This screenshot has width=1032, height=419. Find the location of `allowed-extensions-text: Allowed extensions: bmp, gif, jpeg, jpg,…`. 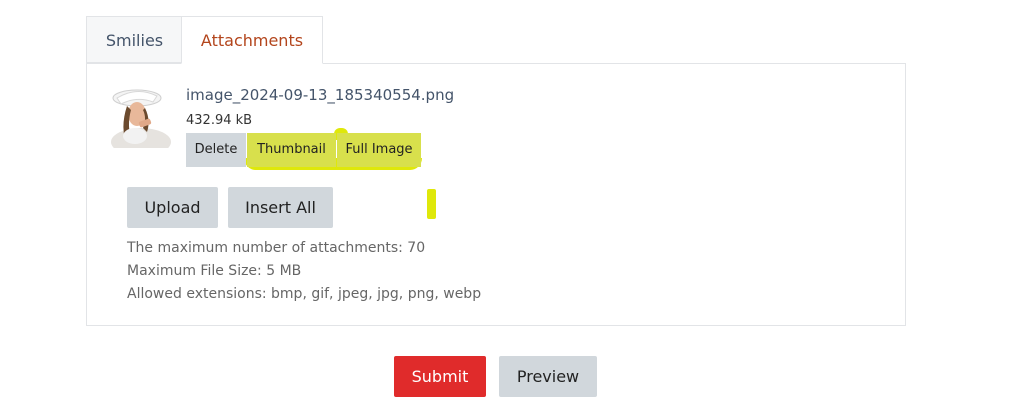

allowed-extensions-text: Allowed extensions: bmp, gif, jpeg, jpg,… is located at coordinates (304, 294).